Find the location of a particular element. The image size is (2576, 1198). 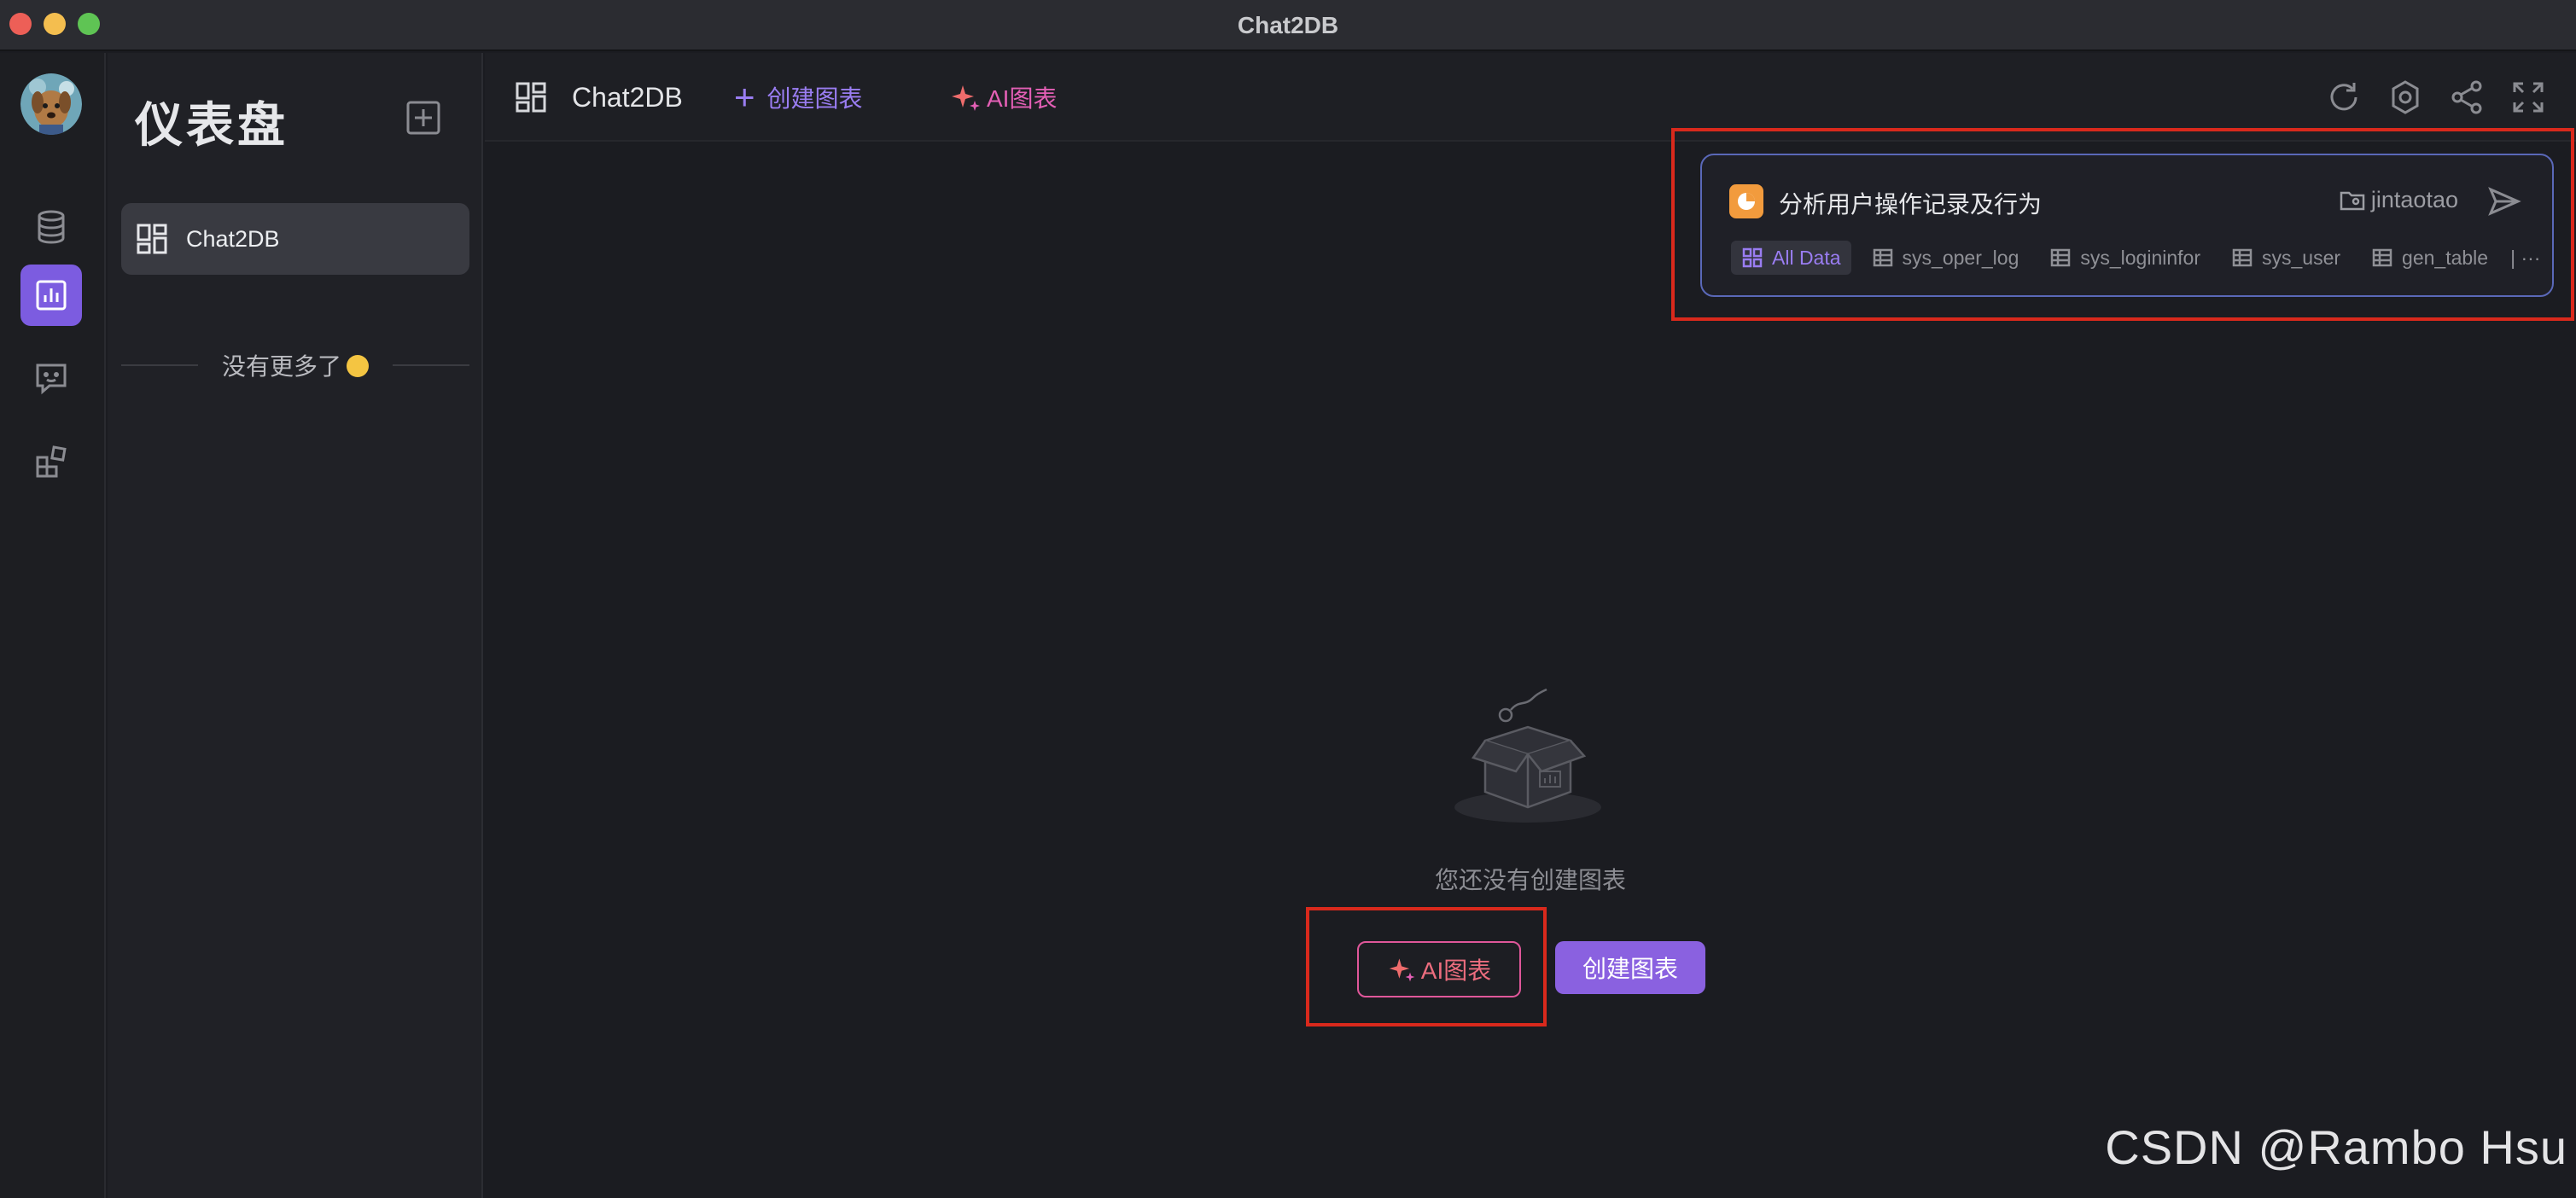

gear-icon is located at coordinates (2405, 97).